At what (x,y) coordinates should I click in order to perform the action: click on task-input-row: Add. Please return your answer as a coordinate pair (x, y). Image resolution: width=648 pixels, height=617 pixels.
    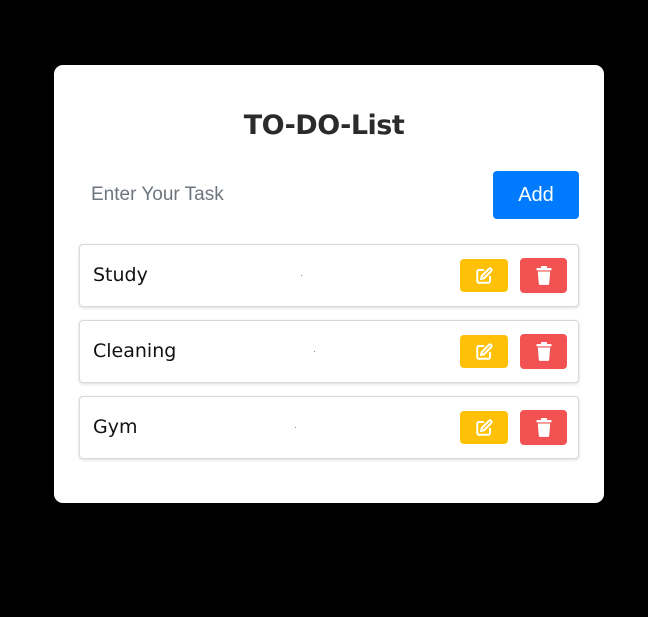
    Looking at the image, I should click on (329, 195).